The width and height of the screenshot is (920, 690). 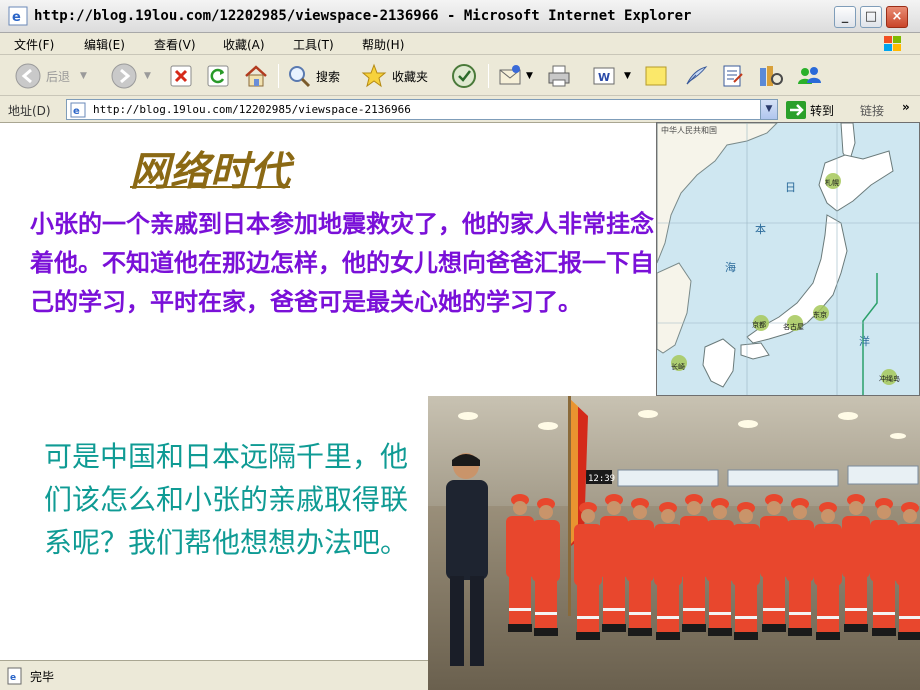 I want to click on back-label: 后退, so click(x=58, y=76).